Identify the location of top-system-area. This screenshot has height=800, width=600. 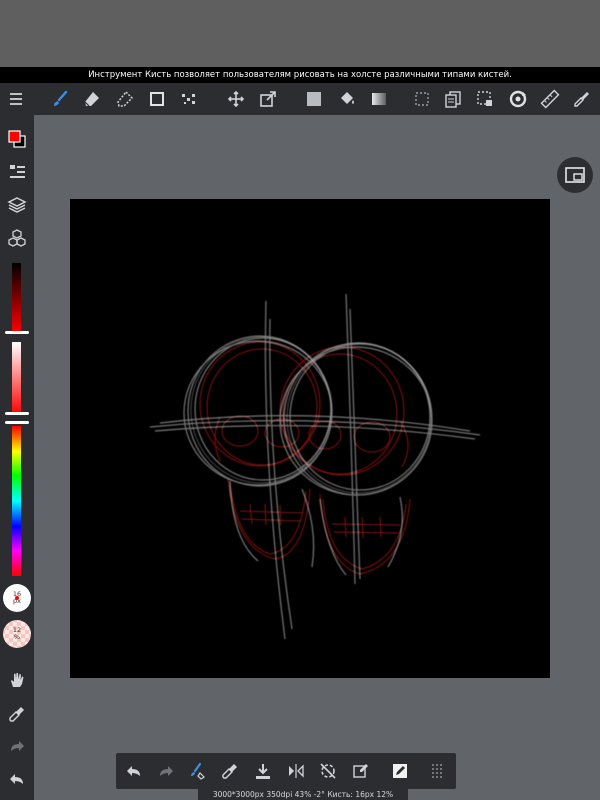
(300, 33).